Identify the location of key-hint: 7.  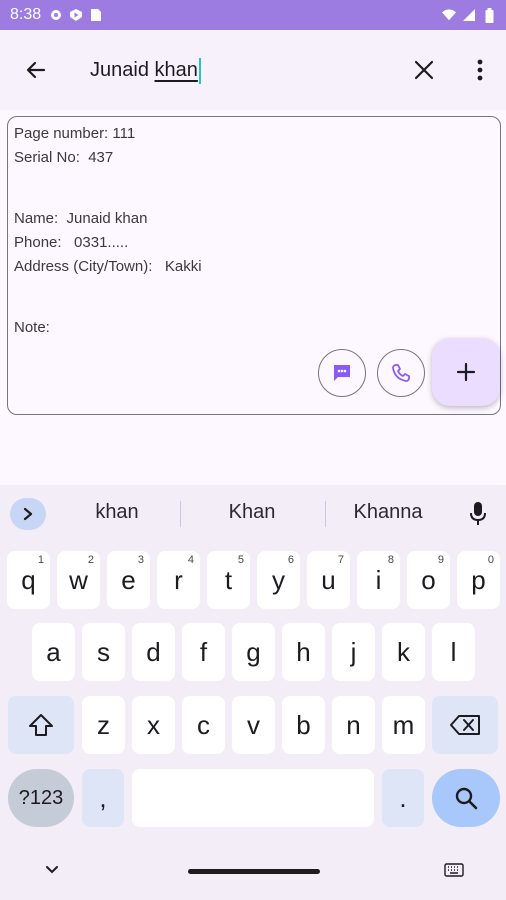
(340, 560).